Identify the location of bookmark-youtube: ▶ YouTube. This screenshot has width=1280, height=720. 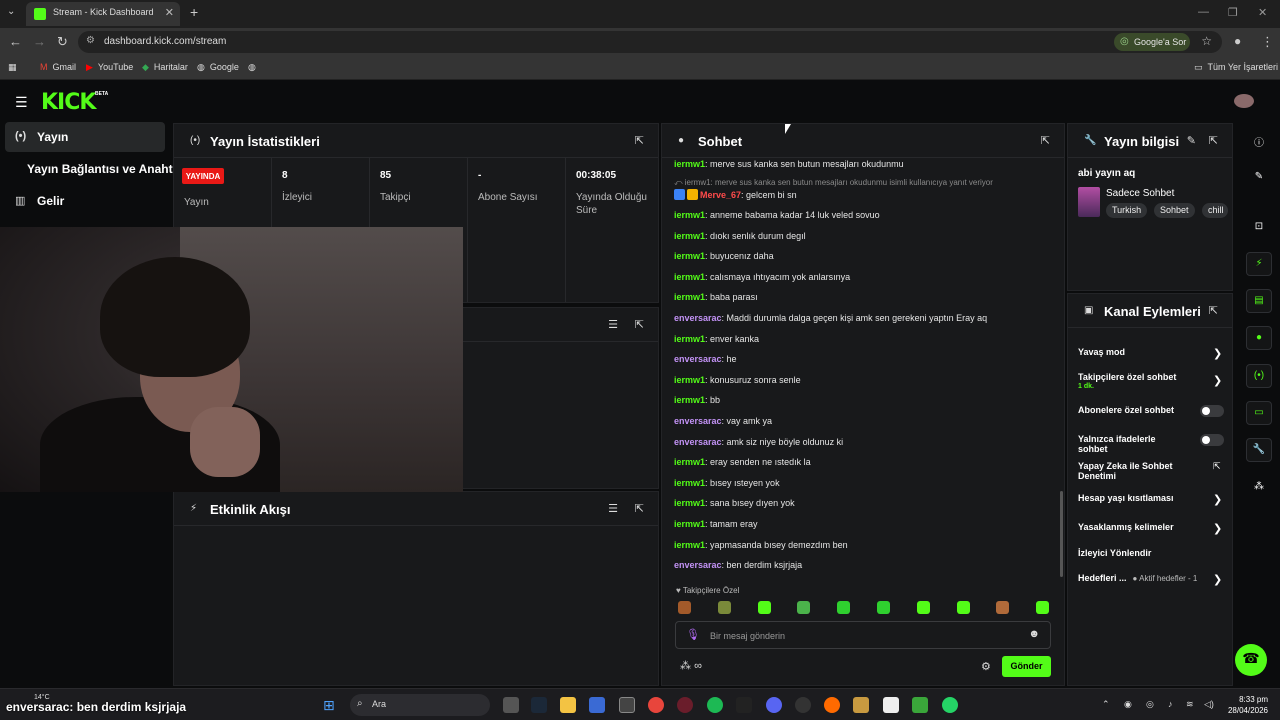
(109, 67).